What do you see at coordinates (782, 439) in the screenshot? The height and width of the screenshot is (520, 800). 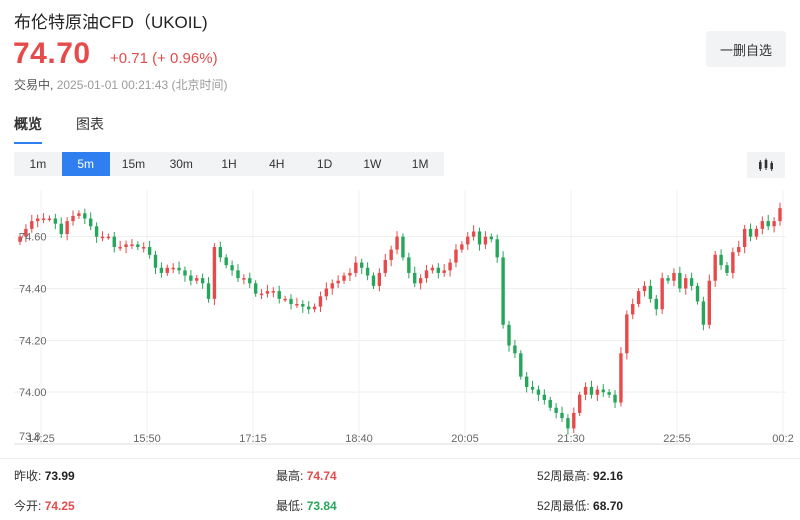 I see `x-tick-label: 00:2` at bounding box center [782, 439].